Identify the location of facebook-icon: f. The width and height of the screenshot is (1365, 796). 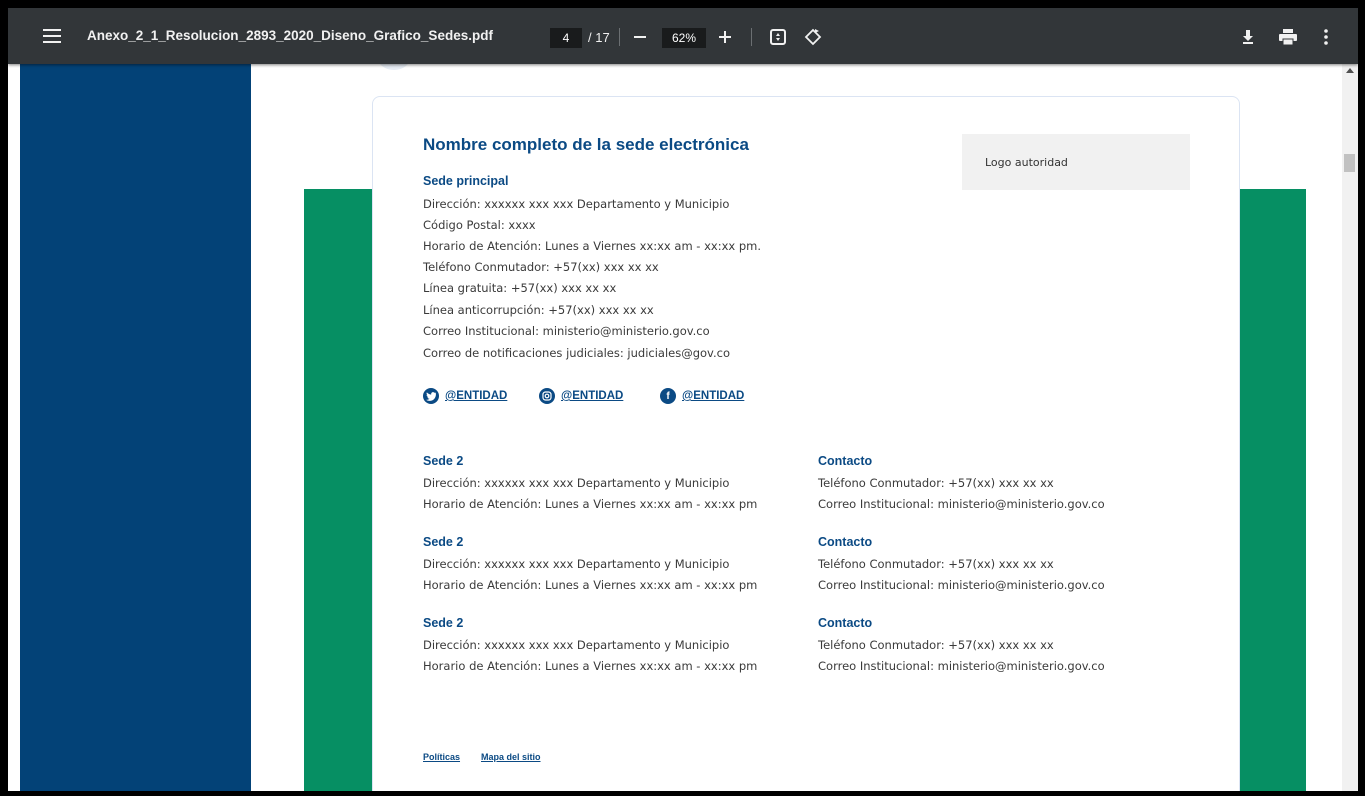
(668, 396).